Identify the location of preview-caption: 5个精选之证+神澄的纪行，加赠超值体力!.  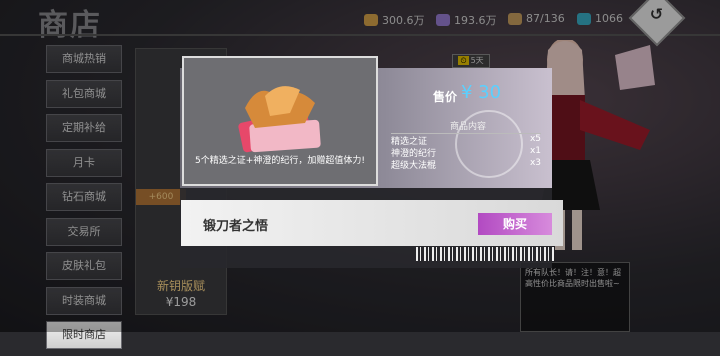
(280, 161).